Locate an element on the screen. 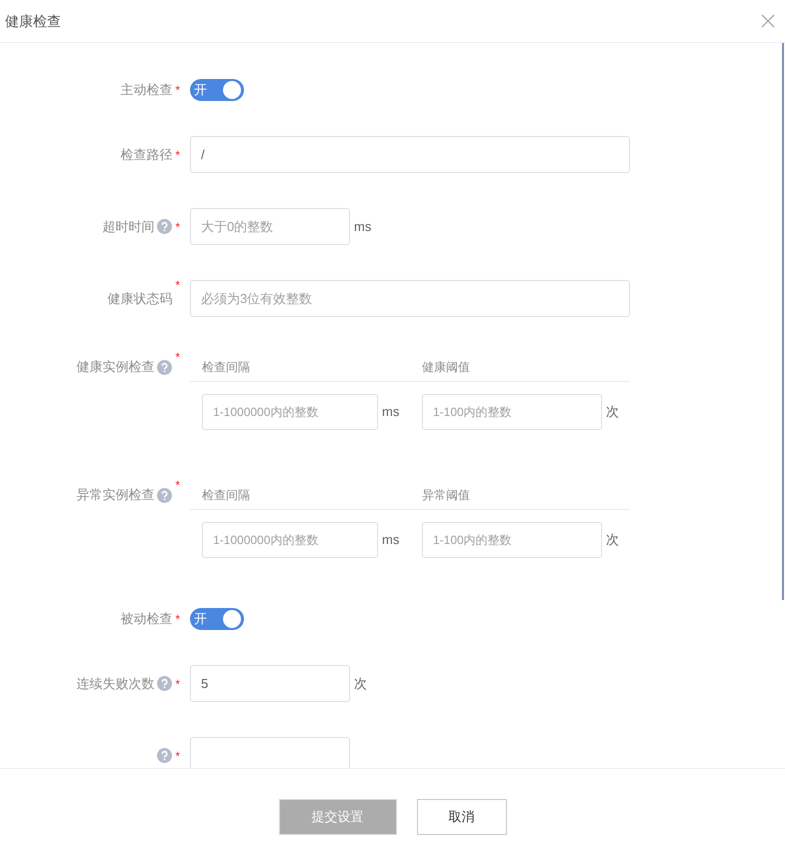 This screenshot has height=848, width=785. field-label: 检查路径 is located at coordinates (146, 155).